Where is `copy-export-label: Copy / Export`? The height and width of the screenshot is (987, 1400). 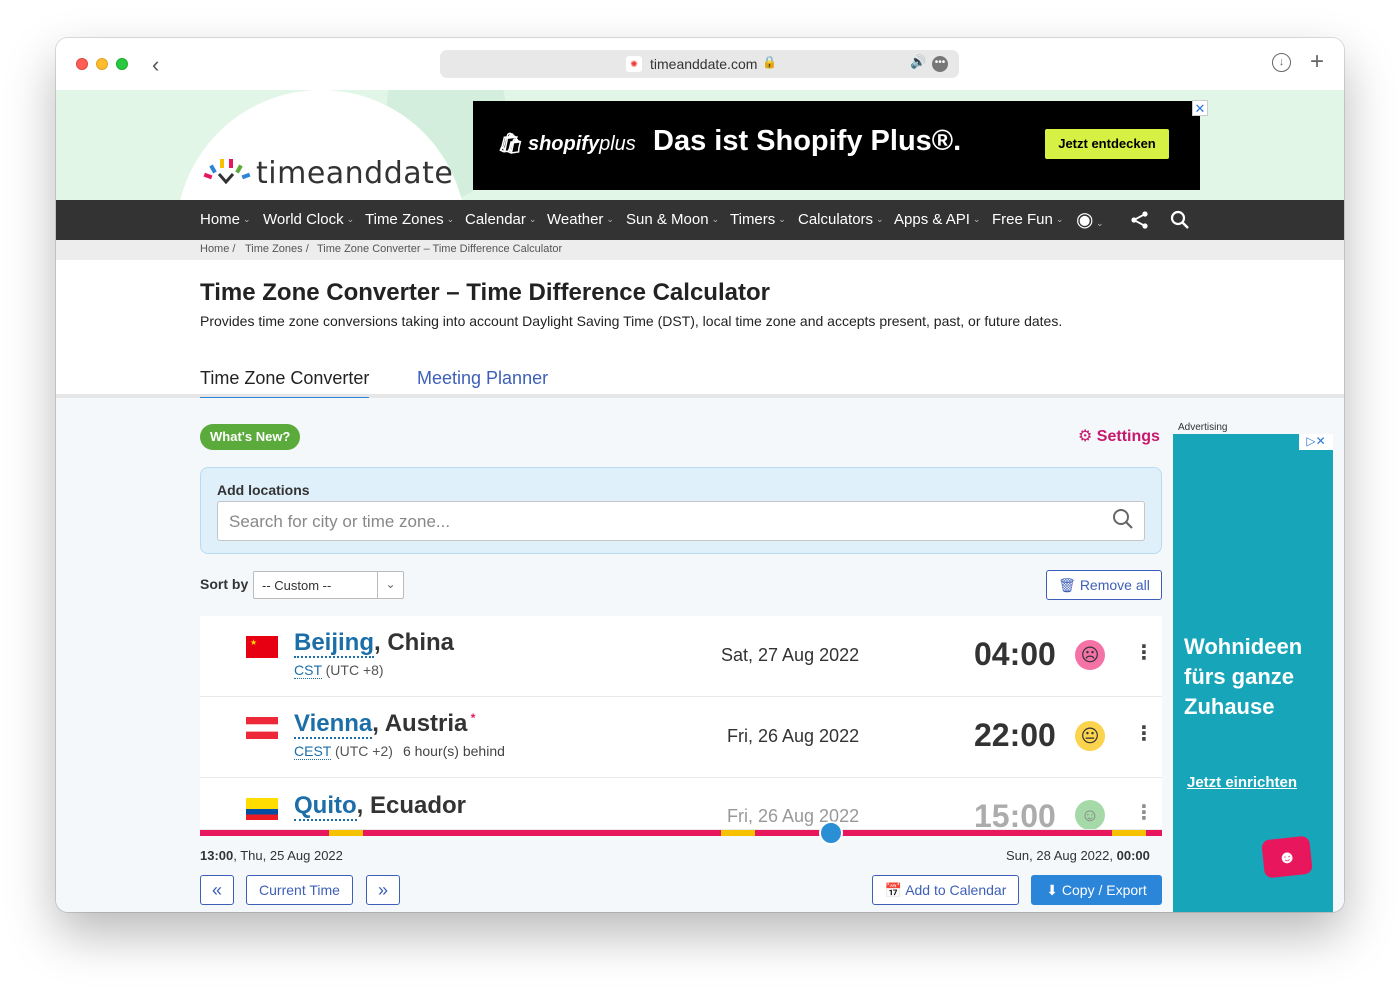
copy-export-label: Copy / Export is located at coordinates (1104, 890).